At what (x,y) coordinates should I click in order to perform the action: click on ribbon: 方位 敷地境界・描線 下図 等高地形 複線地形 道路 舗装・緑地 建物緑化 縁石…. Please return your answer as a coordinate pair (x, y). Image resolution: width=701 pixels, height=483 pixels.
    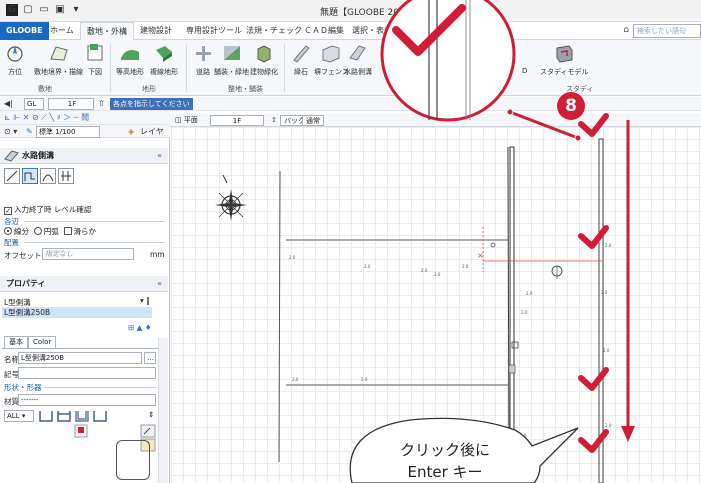
    Looking at the image, I should click on (350, 68).